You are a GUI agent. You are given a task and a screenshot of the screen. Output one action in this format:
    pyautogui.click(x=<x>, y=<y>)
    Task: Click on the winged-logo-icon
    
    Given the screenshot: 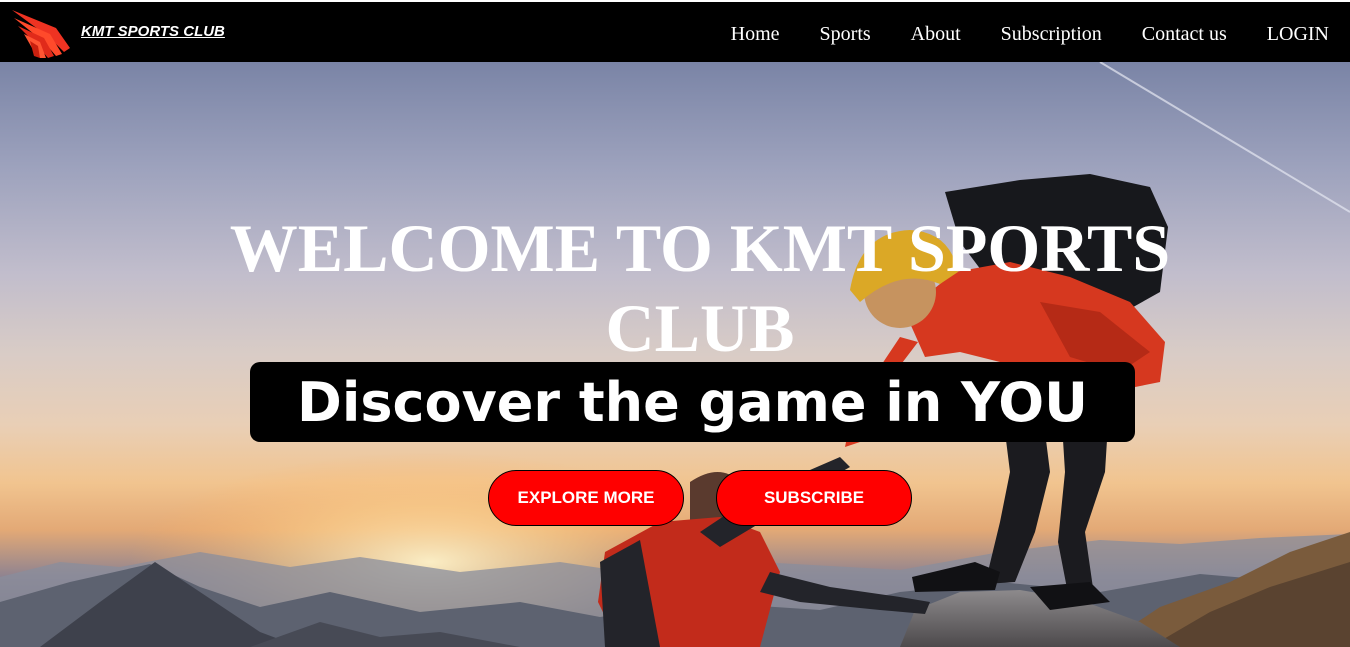 What is the action you would take?
    pyautogui.click(x=42, y=34)
    